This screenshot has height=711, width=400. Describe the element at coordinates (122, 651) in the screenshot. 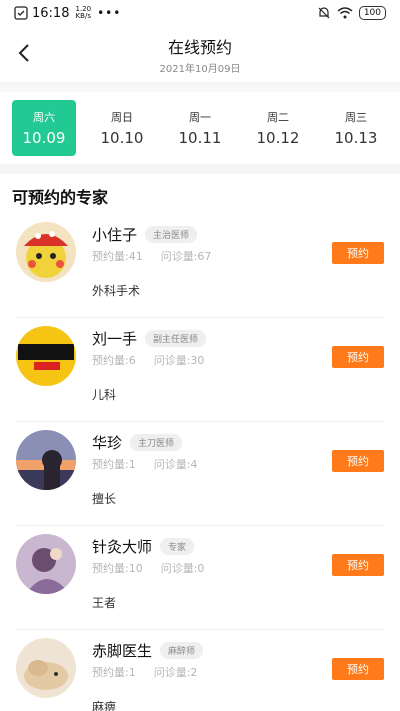

I see `doctor-name: 赤脚医生` at that location.